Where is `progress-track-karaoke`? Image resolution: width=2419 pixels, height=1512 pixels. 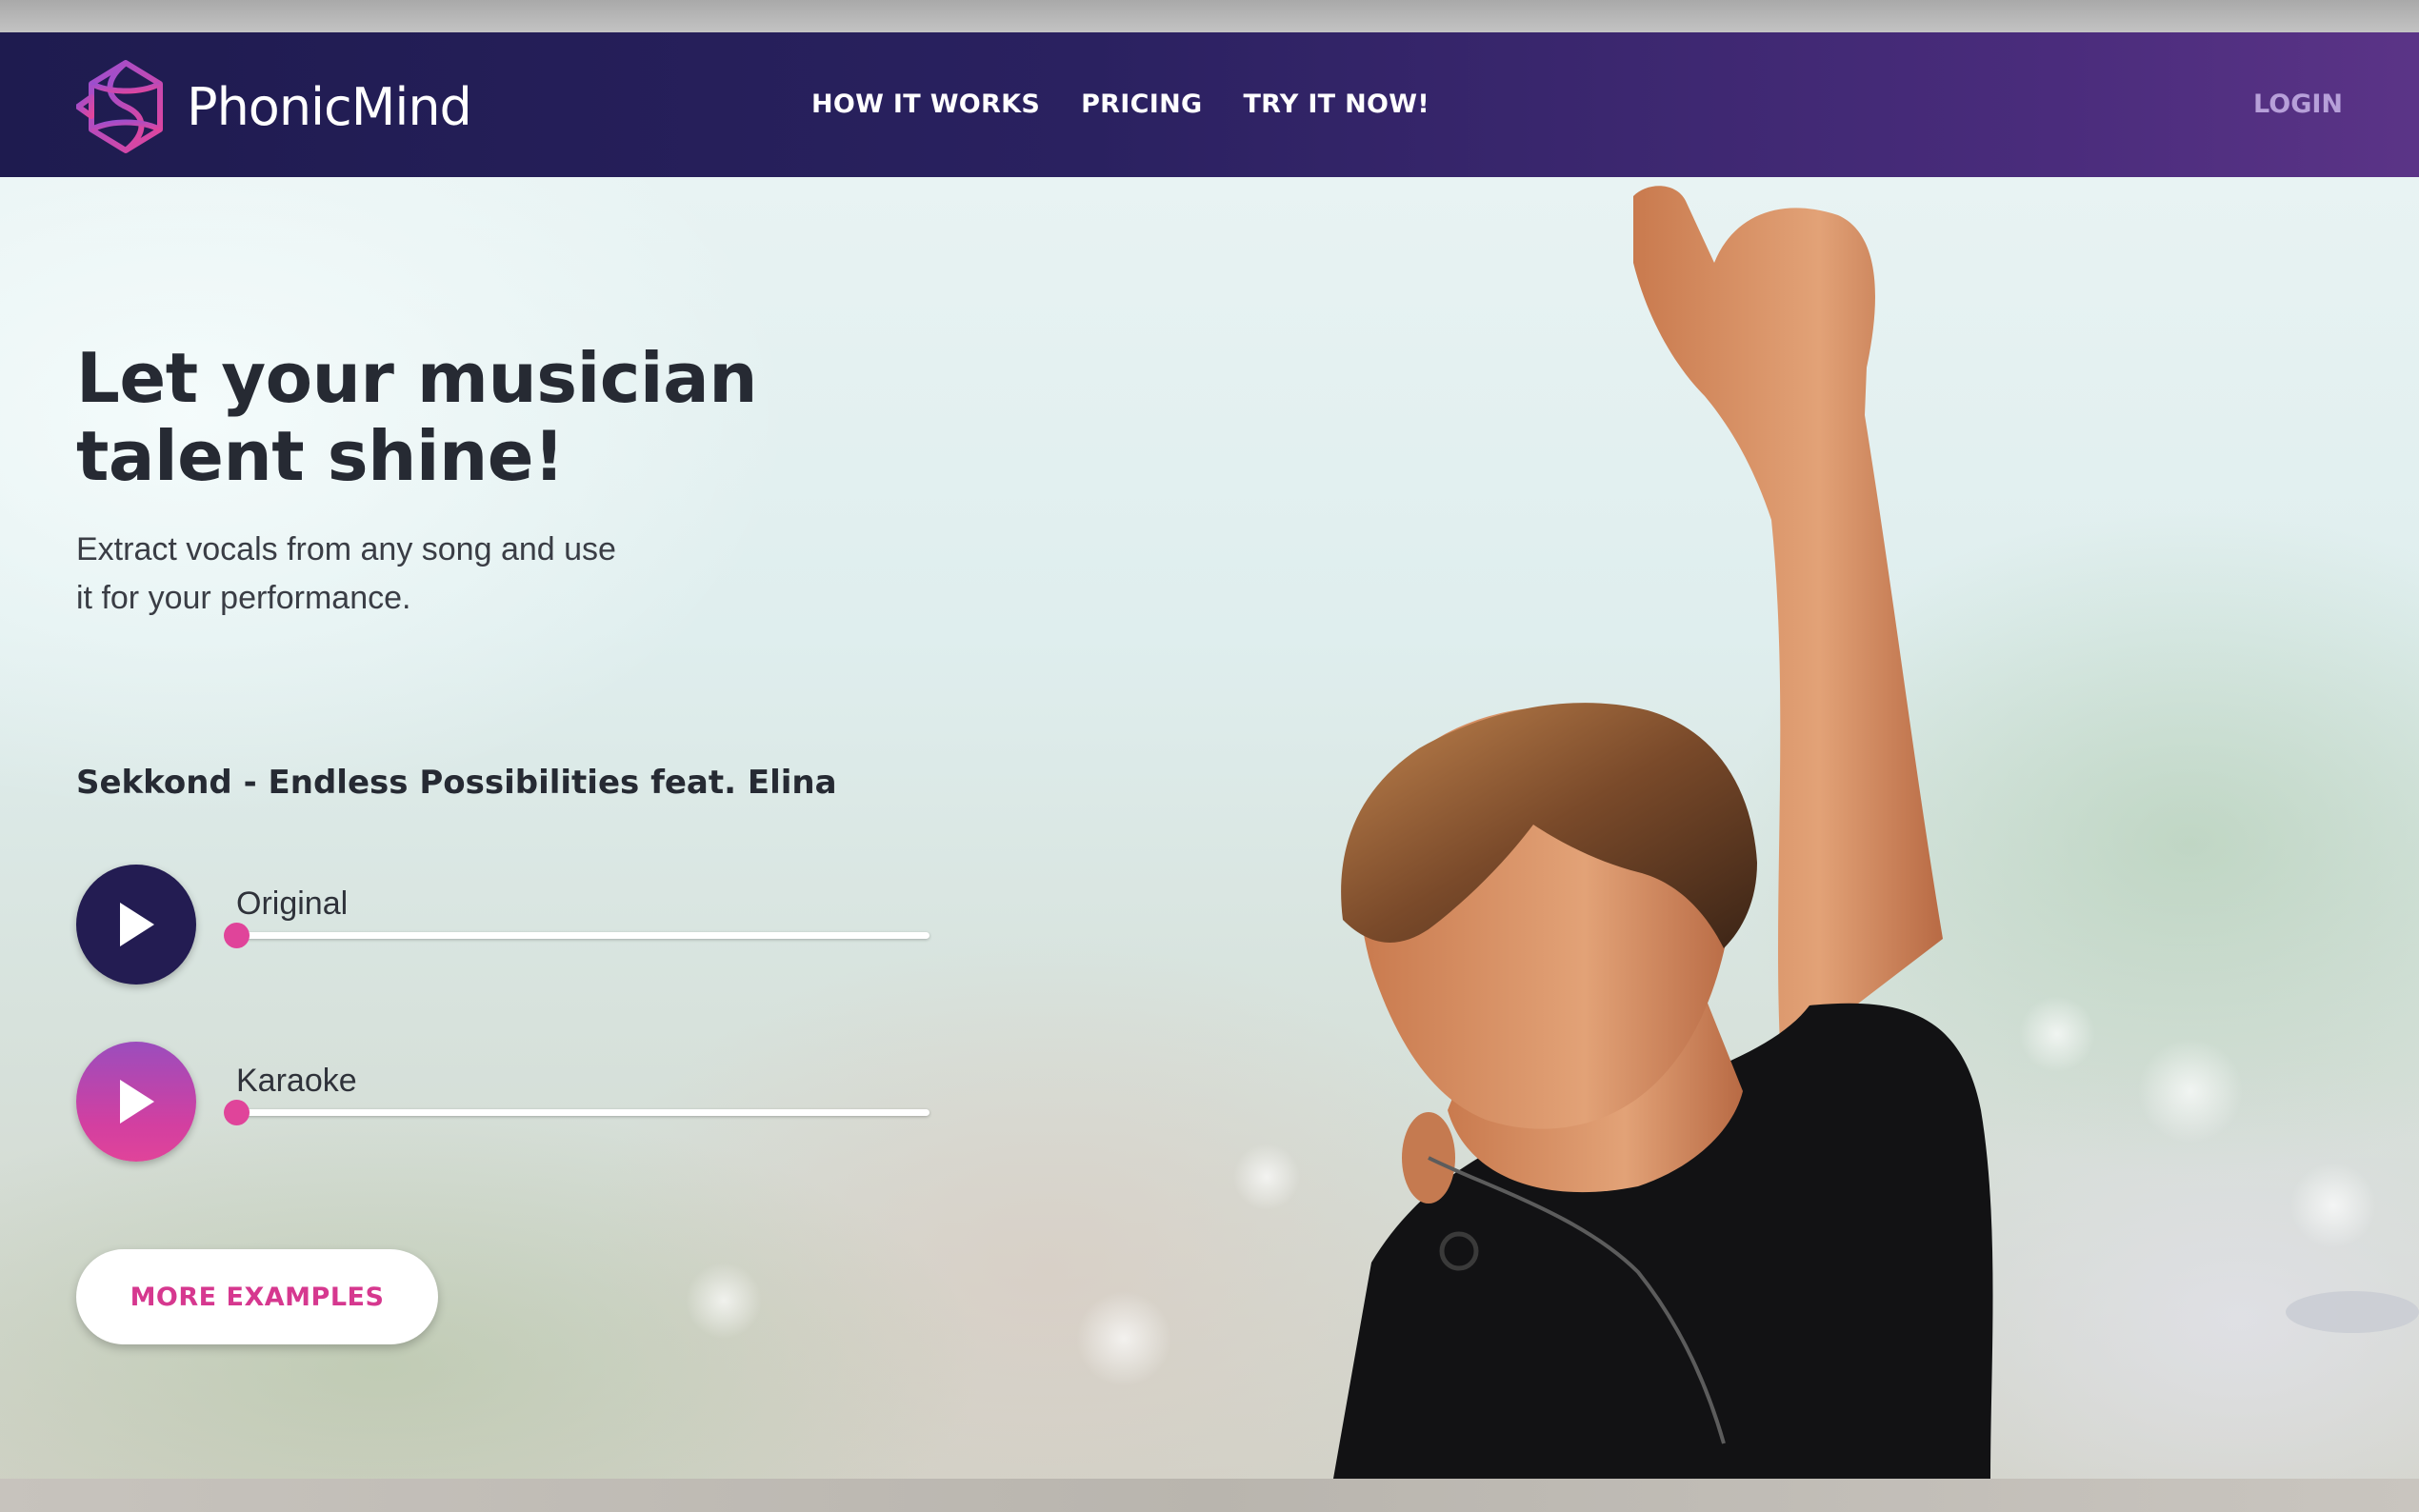 progress-track-karaoke is located at coordinates (577, 1112).